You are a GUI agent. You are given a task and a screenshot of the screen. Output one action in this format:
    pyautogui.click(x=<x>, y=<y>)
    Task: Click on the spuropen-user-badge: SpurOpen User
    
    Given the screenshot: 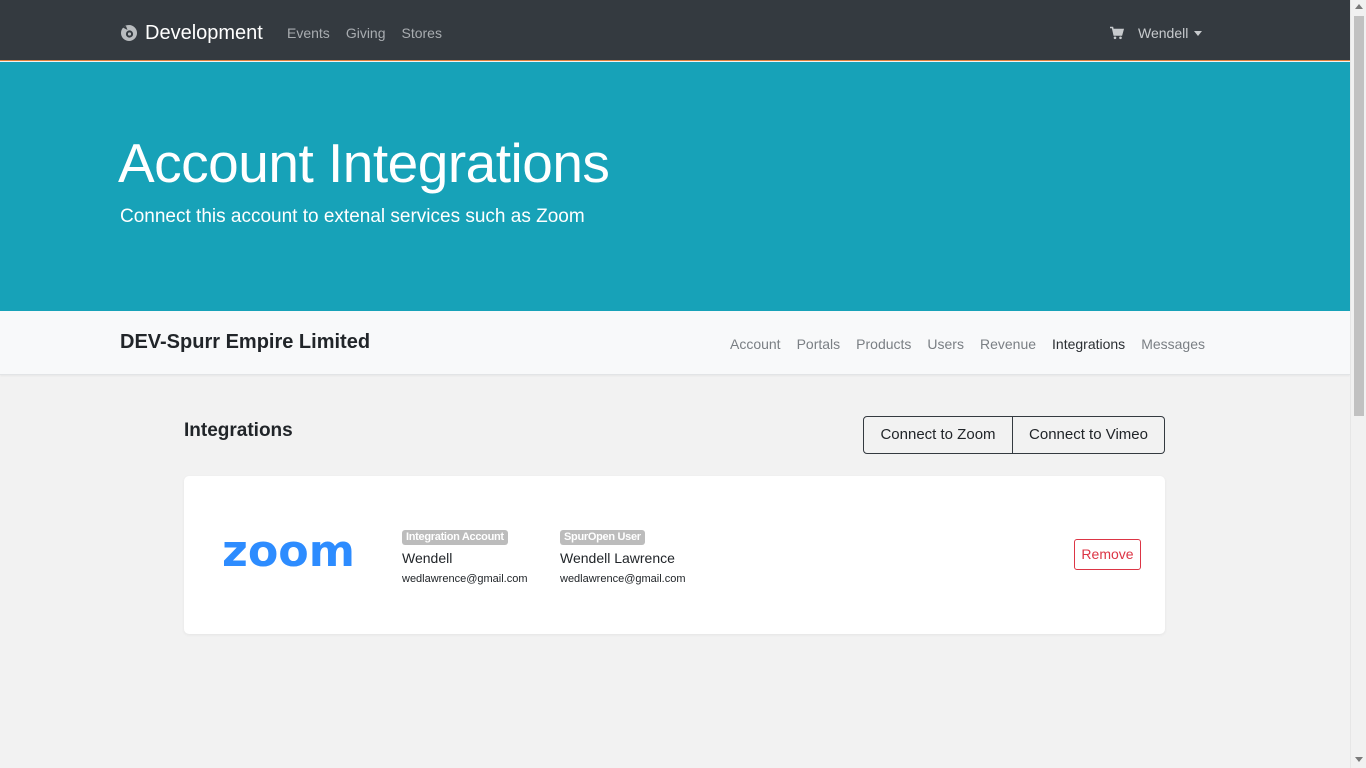 What is the action you would take?
    pyautogui.click(x=602, y=537)
    